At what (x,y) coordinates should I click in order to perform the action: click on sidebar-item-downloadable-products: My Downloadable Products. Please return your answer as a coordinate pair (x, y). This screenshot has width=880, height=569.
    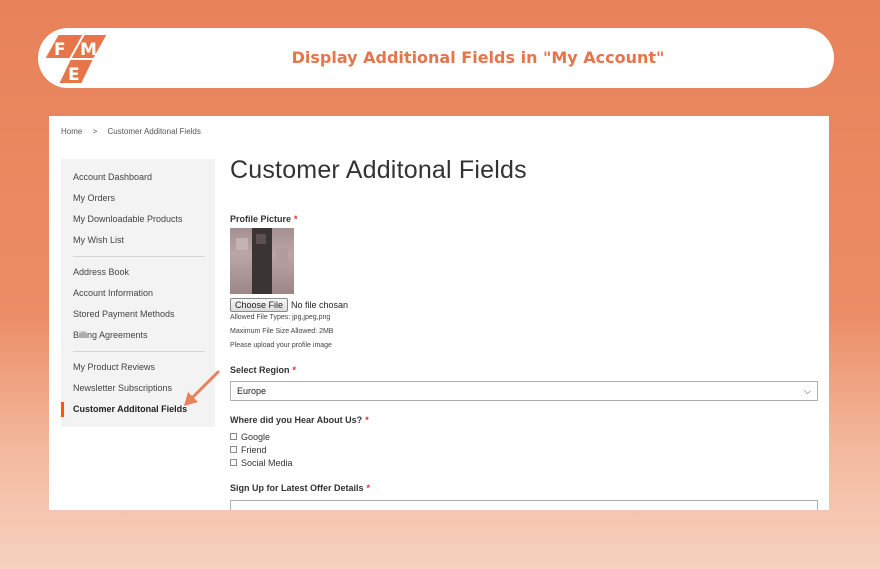
    Looking at the image, I should click on (138, 219).